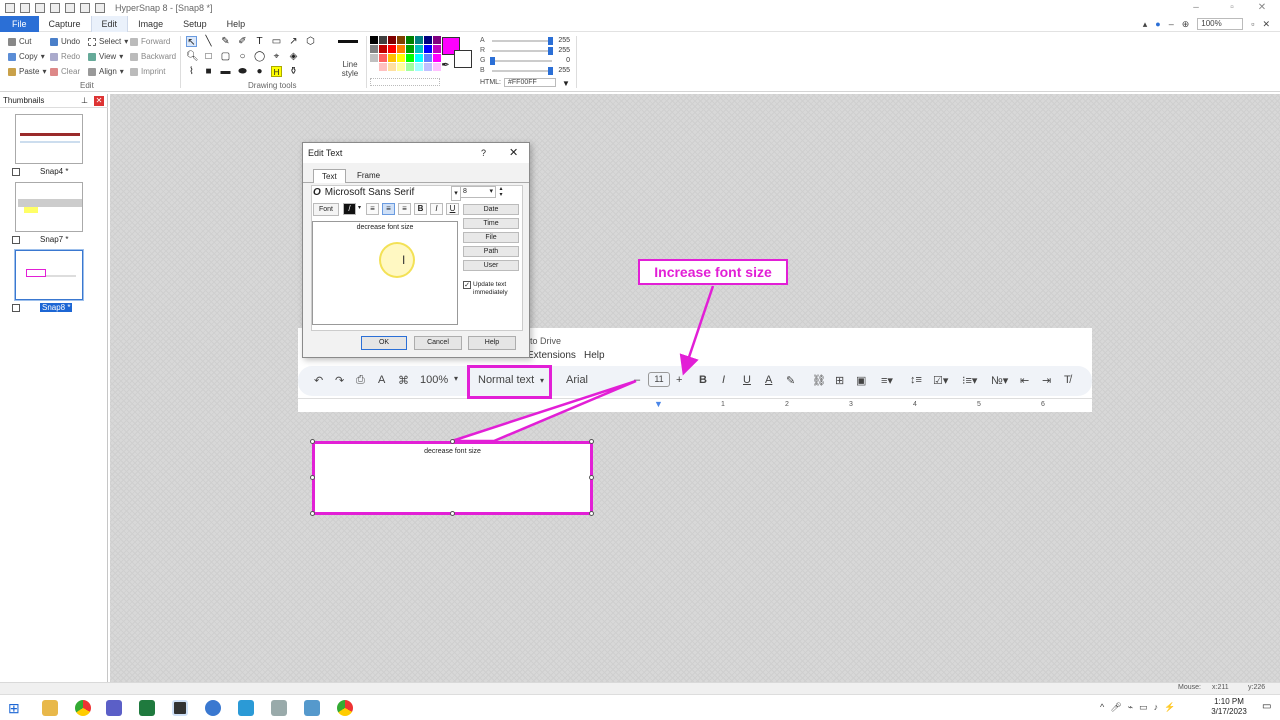 The width and height of the screenshot is (1280, 720). Describe the element at coordinates (317, 192) in the screenshot. I see `font-icon: O` at that location.